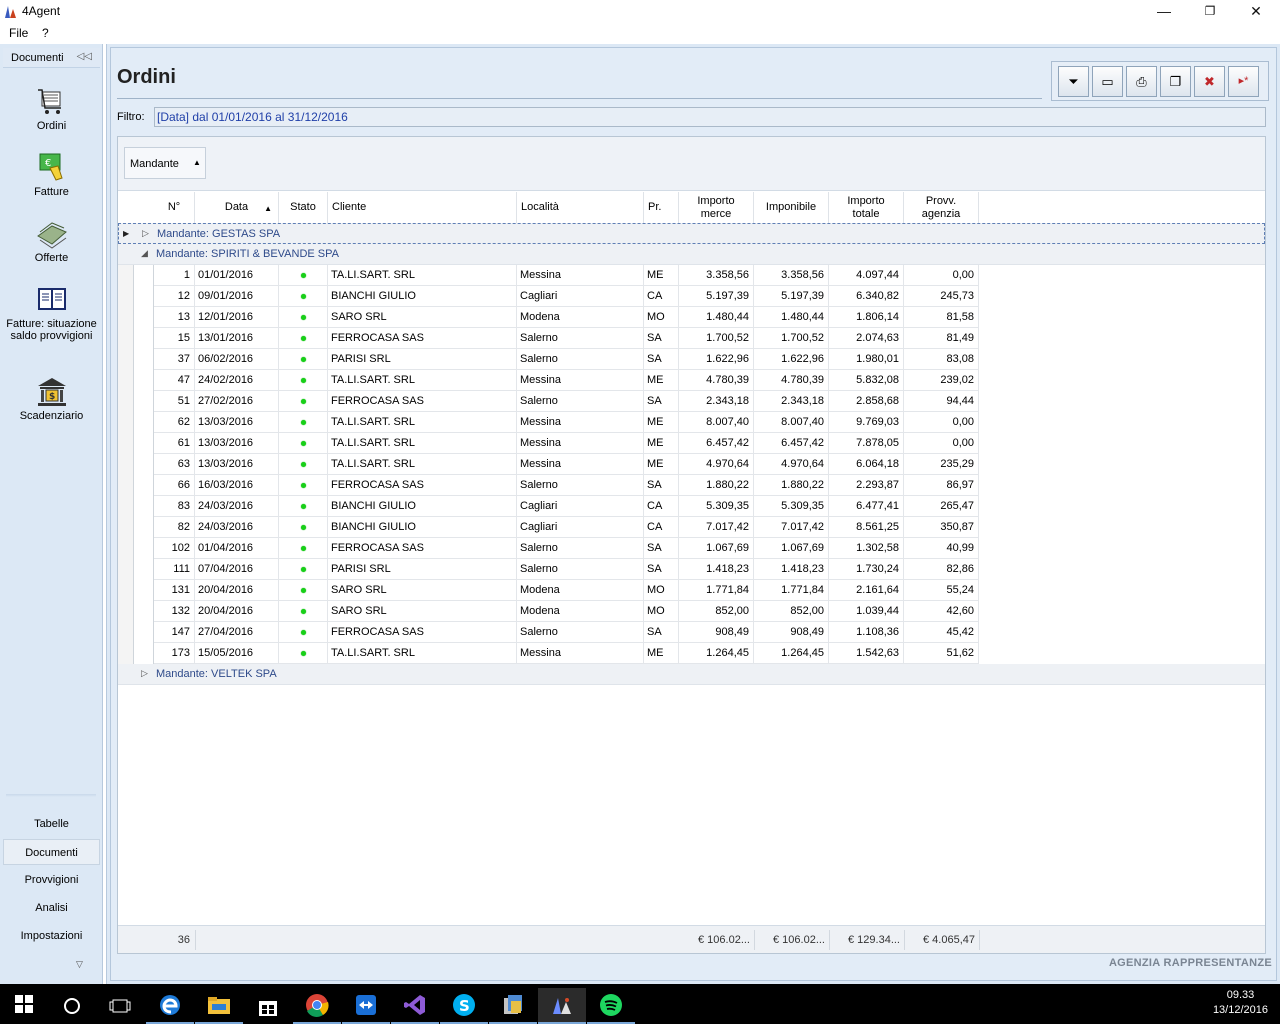 The image size is (1280, 1024). What do you see at coordinates (941, 506) in the screenshot?
I see `cell-provv-agenzia: 265,47` at bounding box center [941, 506].